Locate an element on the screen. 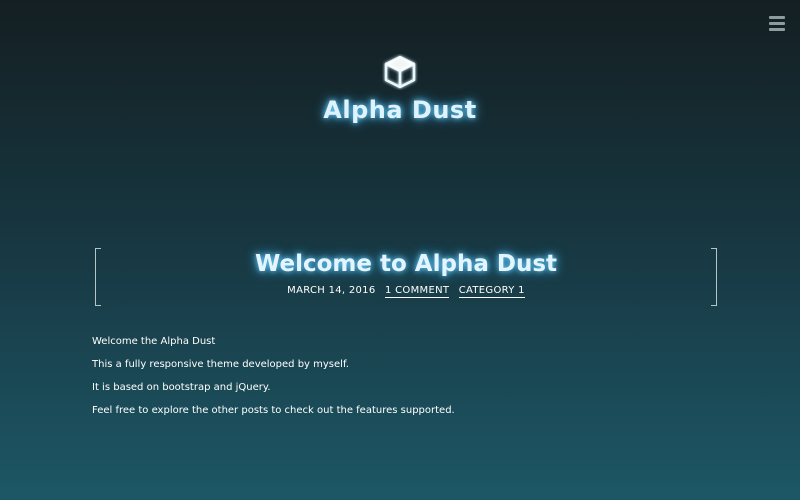 This screenshot has width=800, height=500. post-meta: MARCH 14, 2016 1 COMMENT CATEGORY 1 is located at coordinates (406, 291).